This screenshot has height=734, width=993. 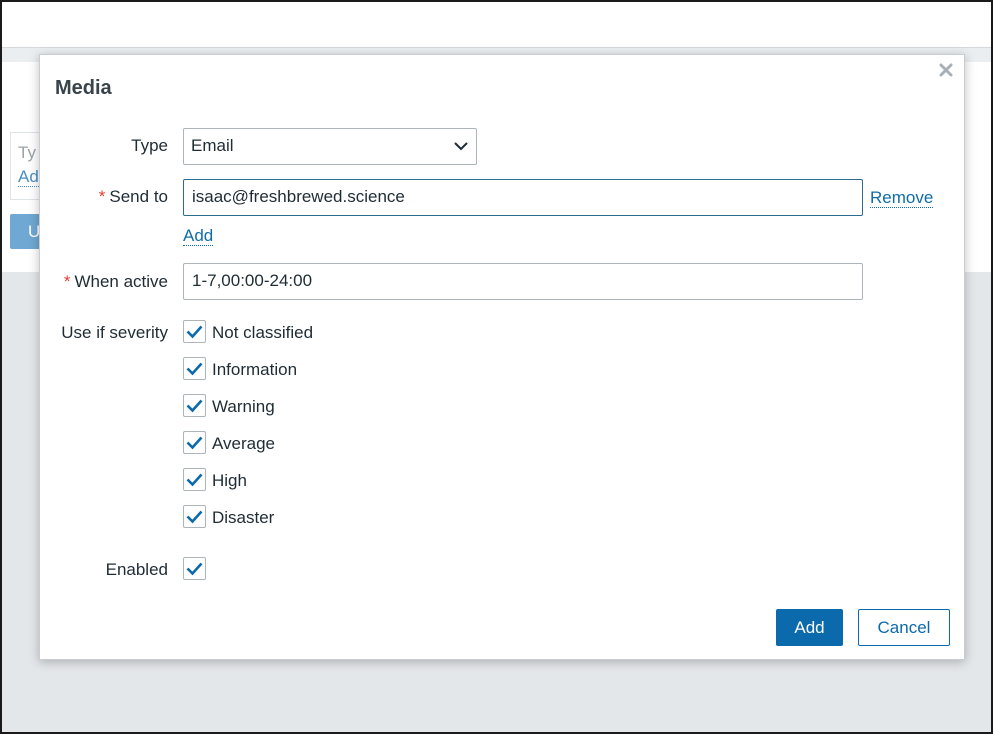 I want to click on checkbox-information, so click(x=194, y=368).